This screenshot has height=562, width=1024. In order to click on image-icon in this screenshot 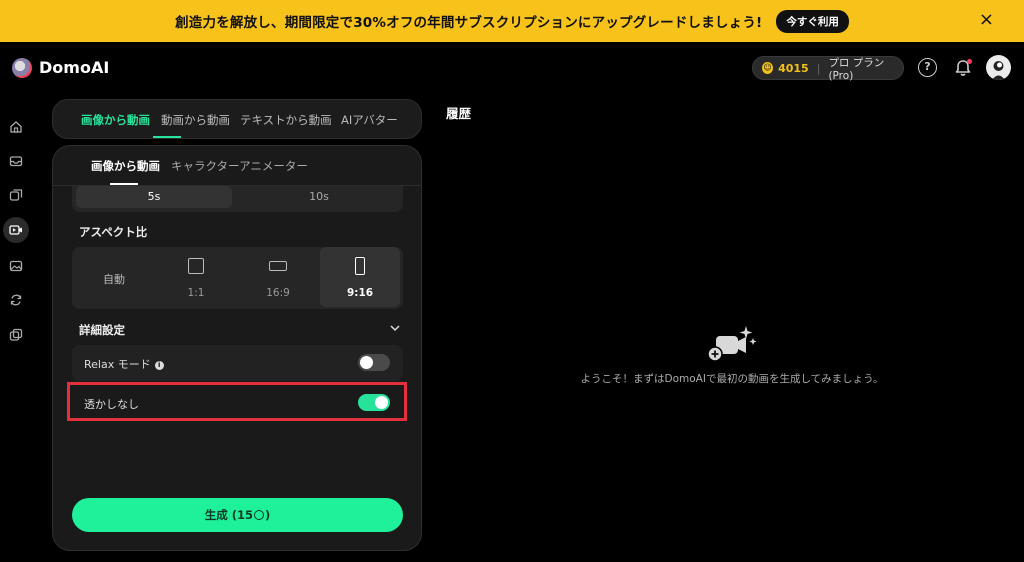, I will do `click(16, 266)`.